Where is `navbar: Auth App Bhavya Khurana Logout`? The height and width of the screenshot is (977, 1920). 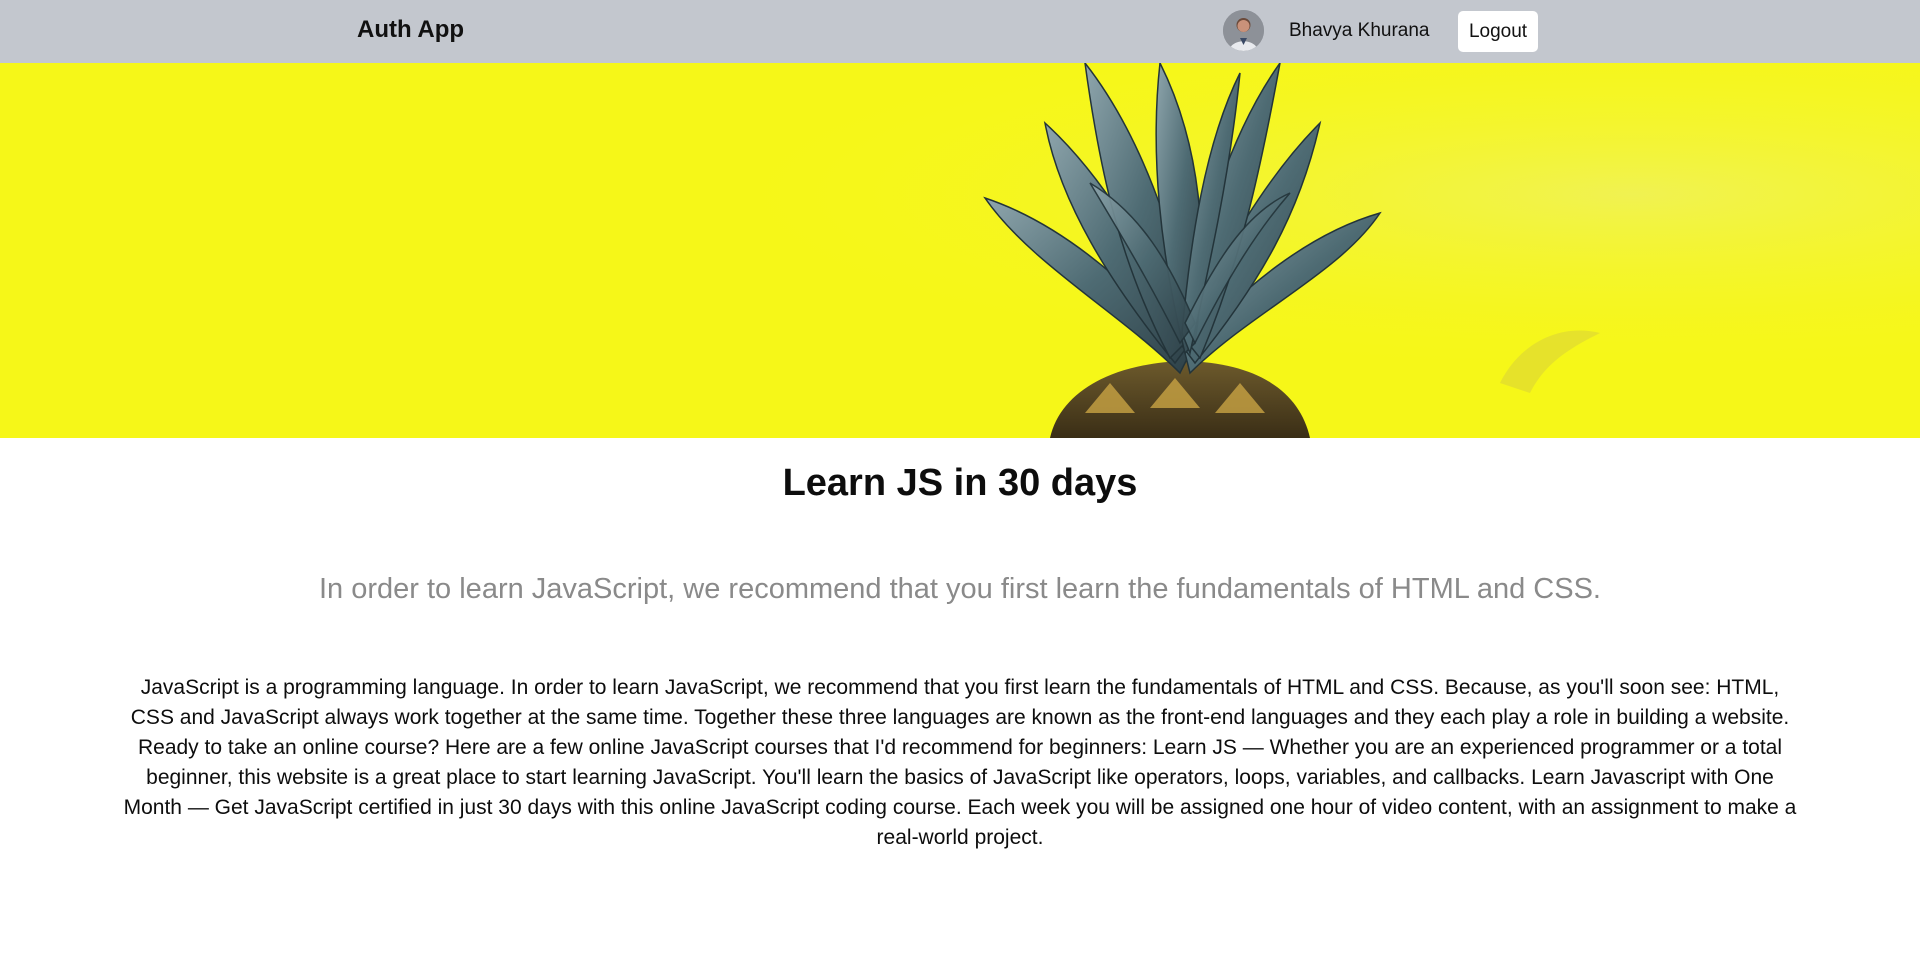
navbar: Auth App Bhavya Khurana Logout is located at coordinates (960, 31).